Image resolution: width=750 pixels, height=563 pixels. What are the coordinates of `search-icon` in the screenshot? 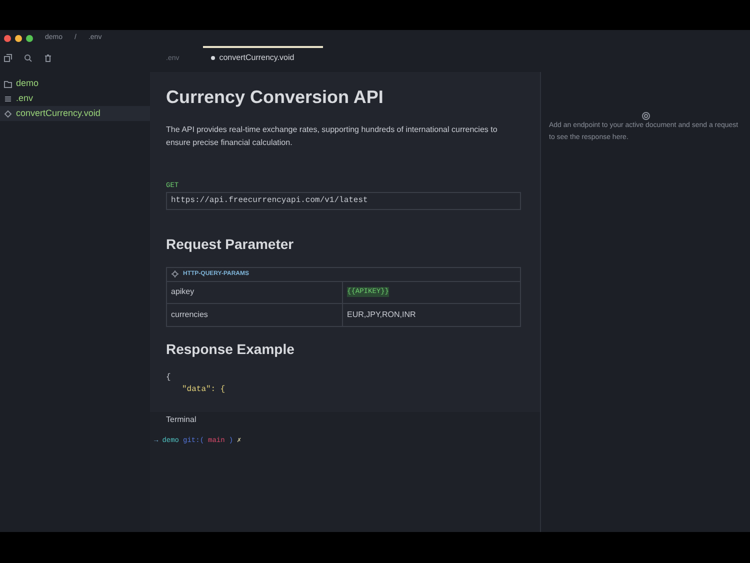 It's located at (28, 58).